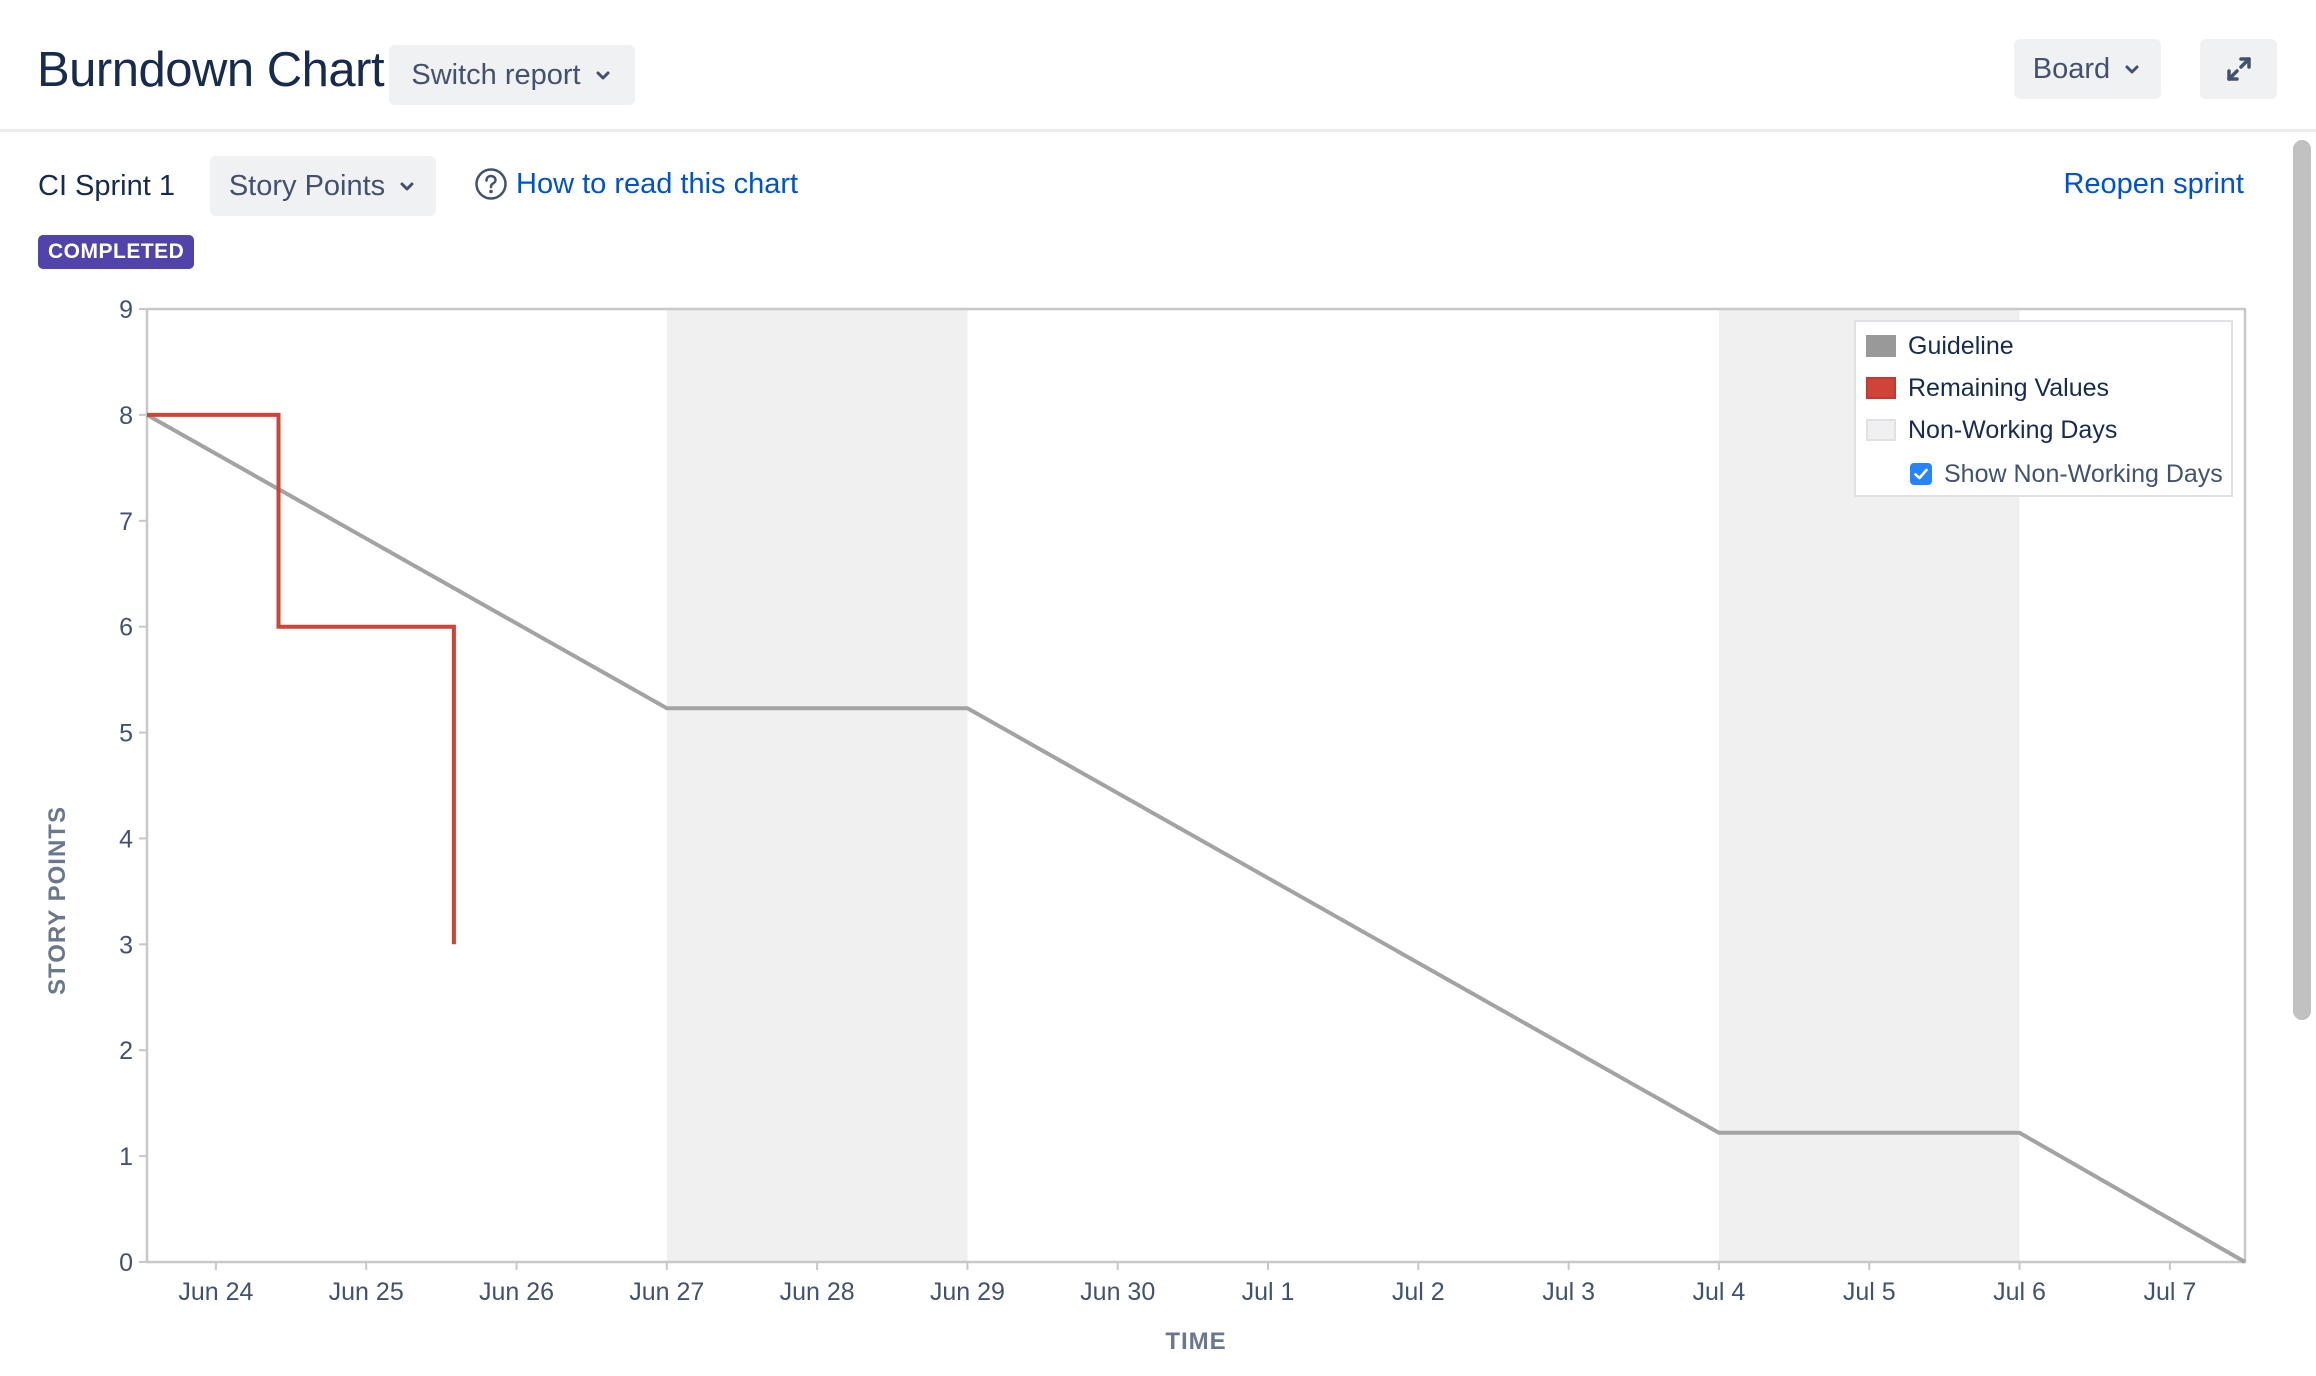 The width and height of the screenshot is (2316, 1376). I want to click on page-header: Burndown Chart Switch report Board, so click(1158, 66).